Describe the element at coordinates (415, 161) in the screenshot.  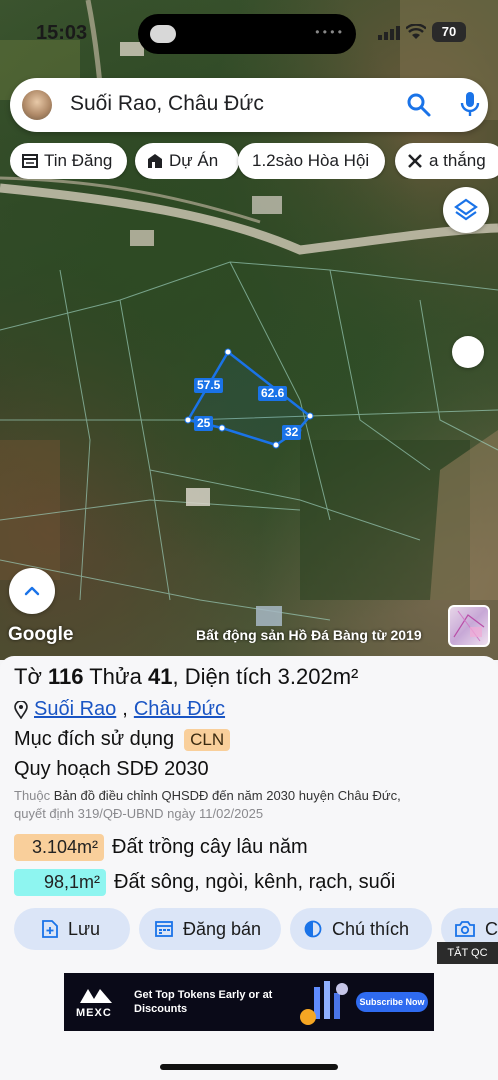
I see `tools-icon` at that location.